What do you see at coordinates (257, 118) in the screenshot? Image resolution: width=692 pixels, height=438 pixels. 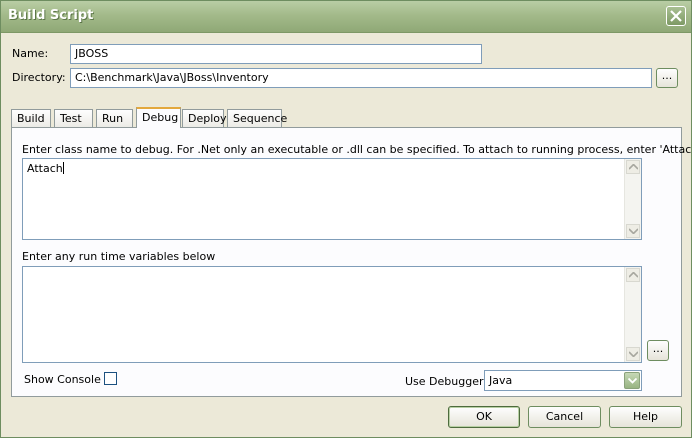 I see `tab-sequence: Sequence` at bounding box center [257, 118].